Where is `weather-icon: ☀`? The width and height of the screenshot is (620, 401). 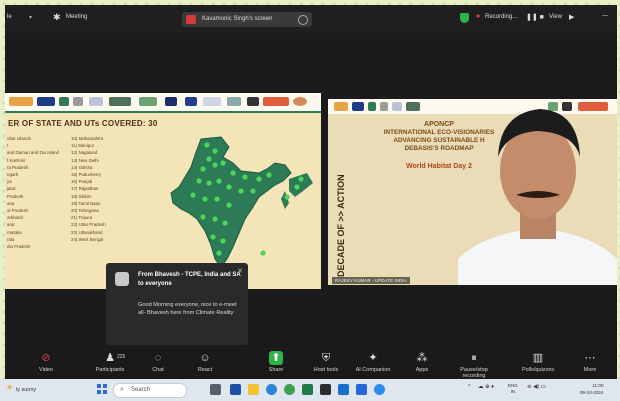 weather-icon: ☀ is located at coordinates (9, 387).